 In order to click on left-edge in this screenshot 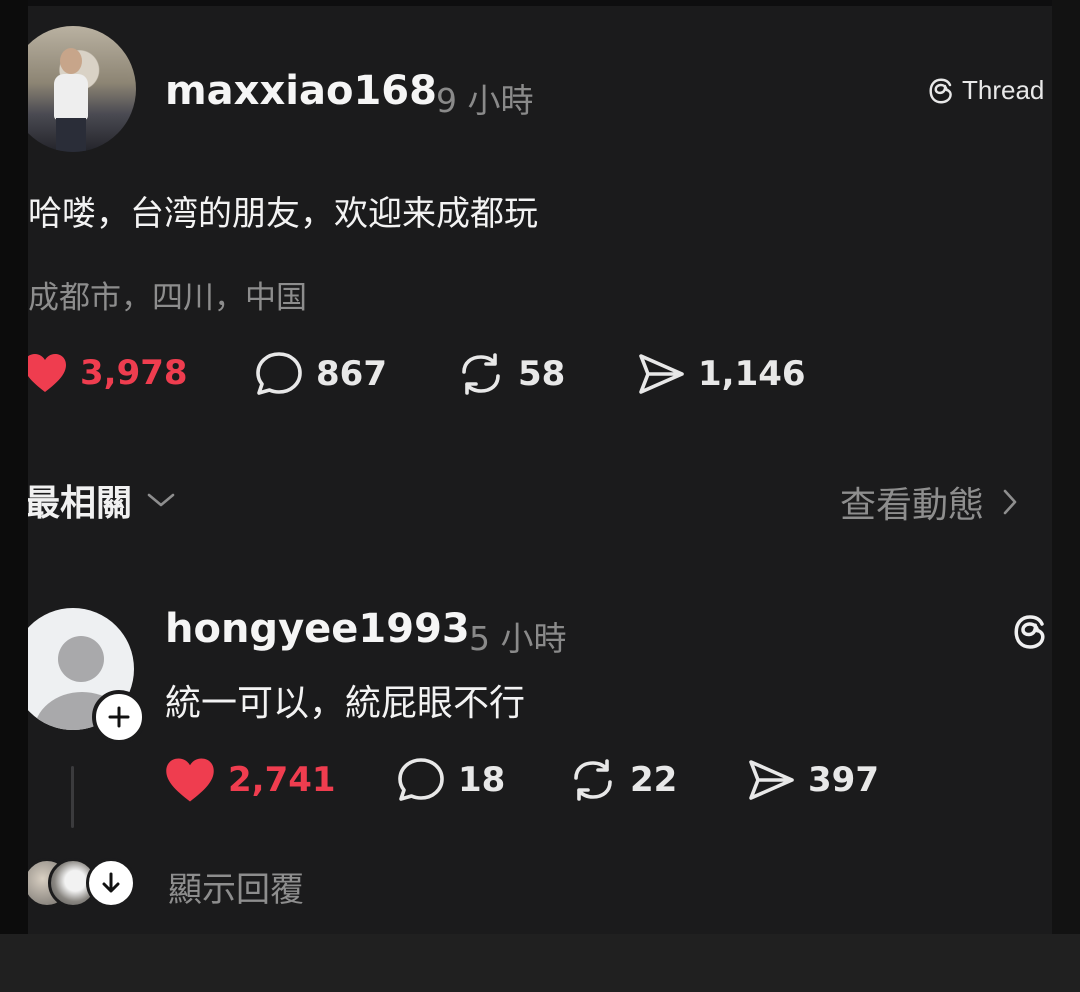, I will do `click(14, 467)`.